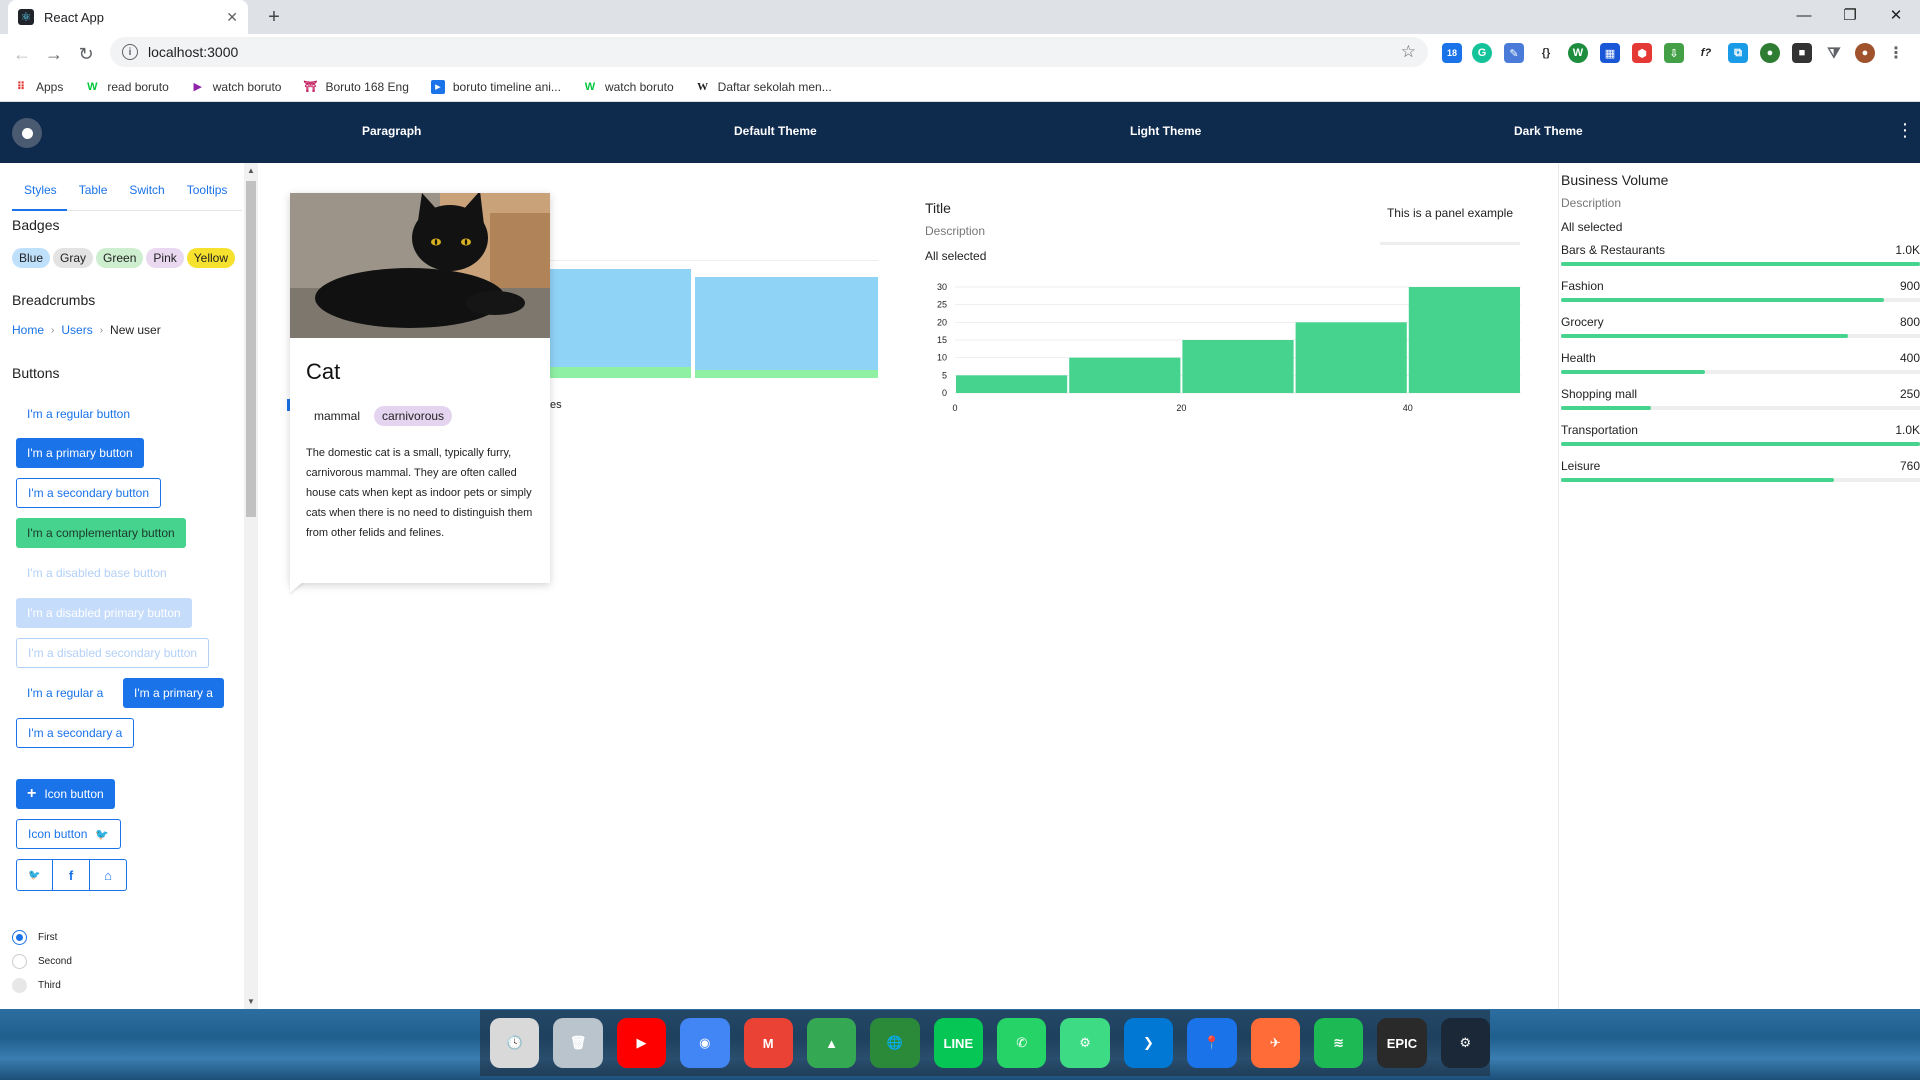  I want to click on business-volume-row: Fashion 900, so click(1740, 297).